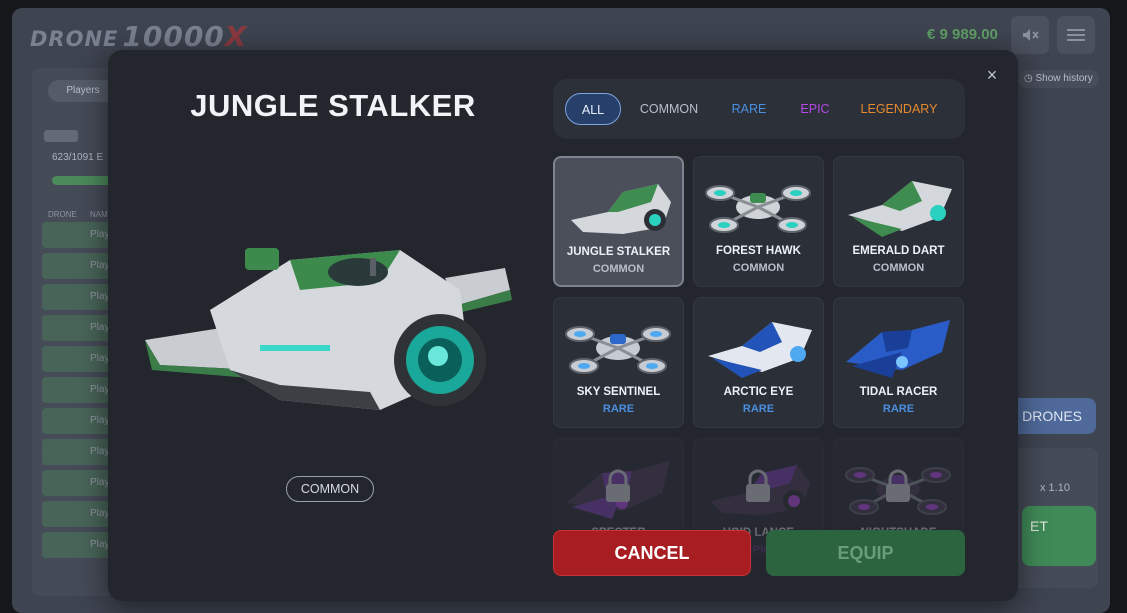 The height and width of the screenshot is (613, 1127). What do you see at coordinates (1059, 536) in the screenshot?
I see `bet-button: ET` at bounding box center [1059, 536].